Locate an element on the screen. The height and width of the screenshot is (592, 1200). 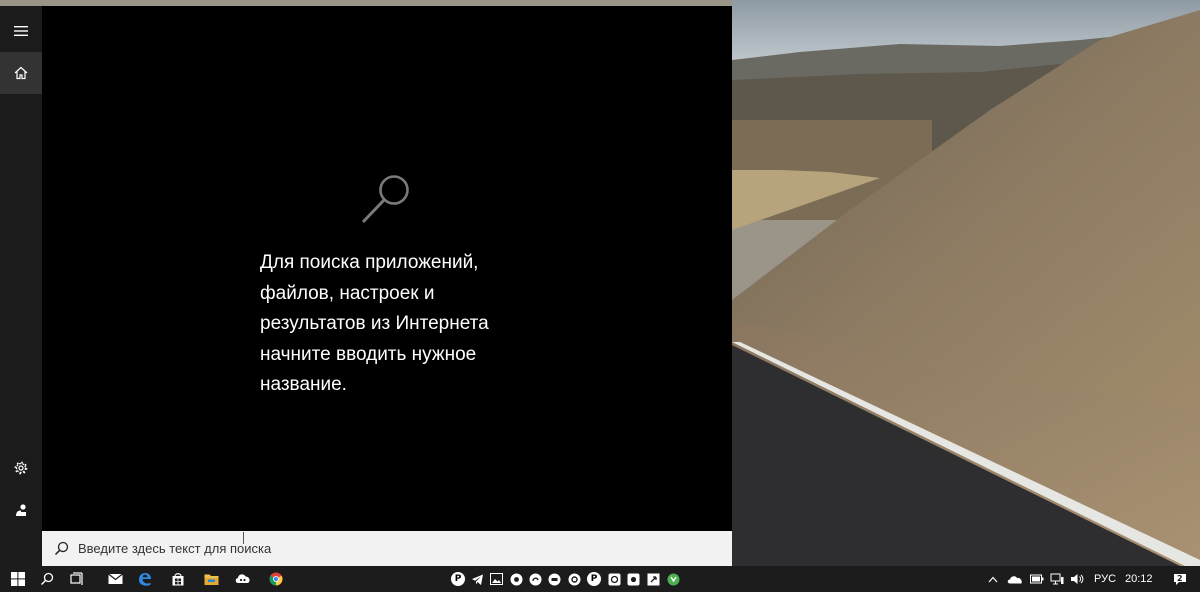
tray-app-green is located at coordinates (673, 579).